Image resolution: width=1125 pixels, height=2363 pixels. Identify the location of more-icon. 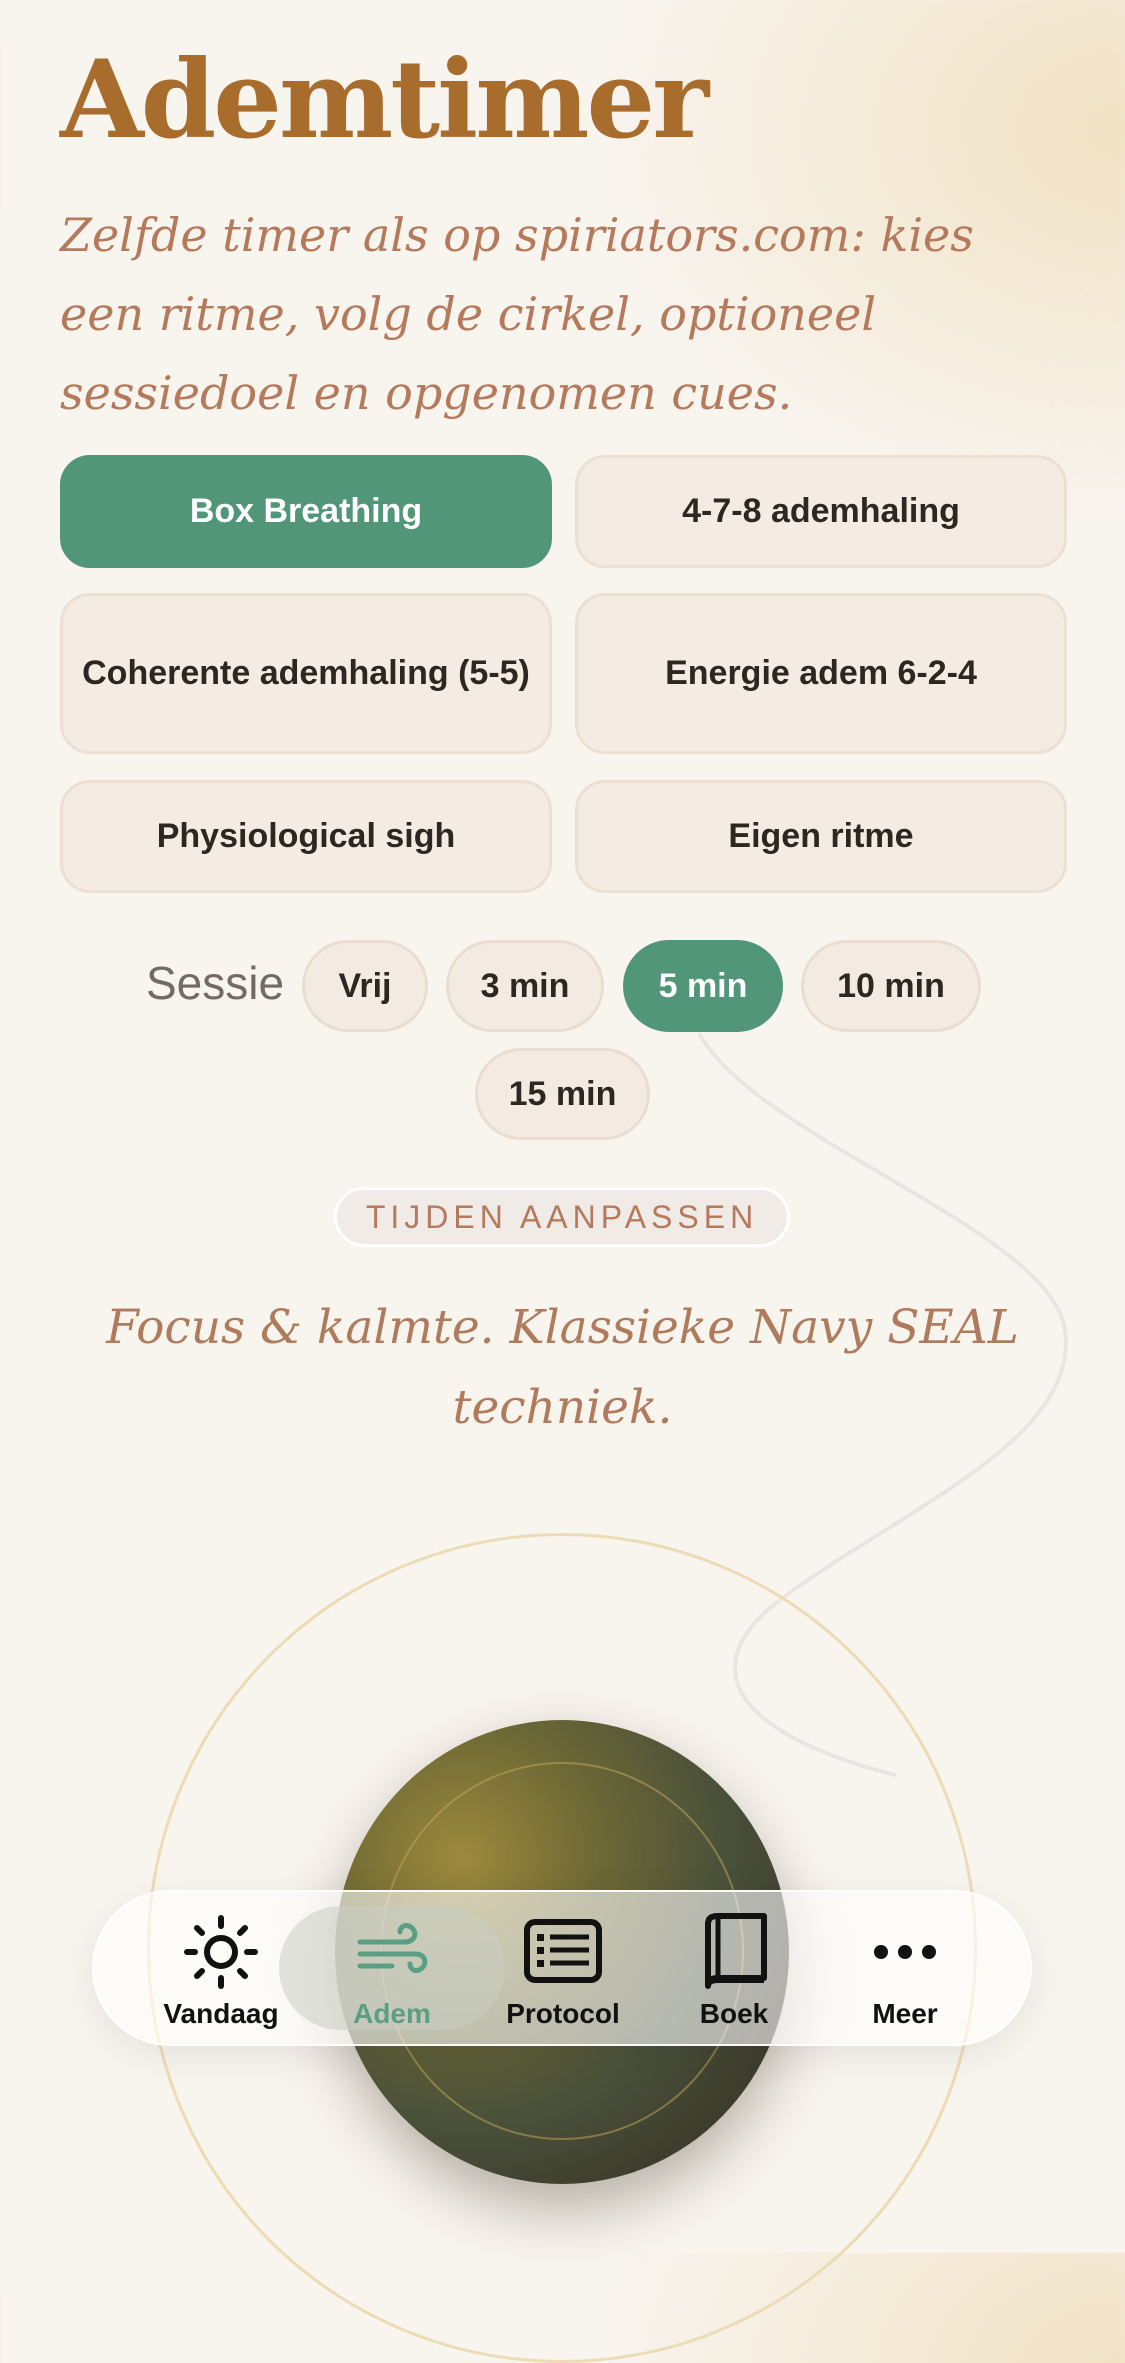
(905, 1952).